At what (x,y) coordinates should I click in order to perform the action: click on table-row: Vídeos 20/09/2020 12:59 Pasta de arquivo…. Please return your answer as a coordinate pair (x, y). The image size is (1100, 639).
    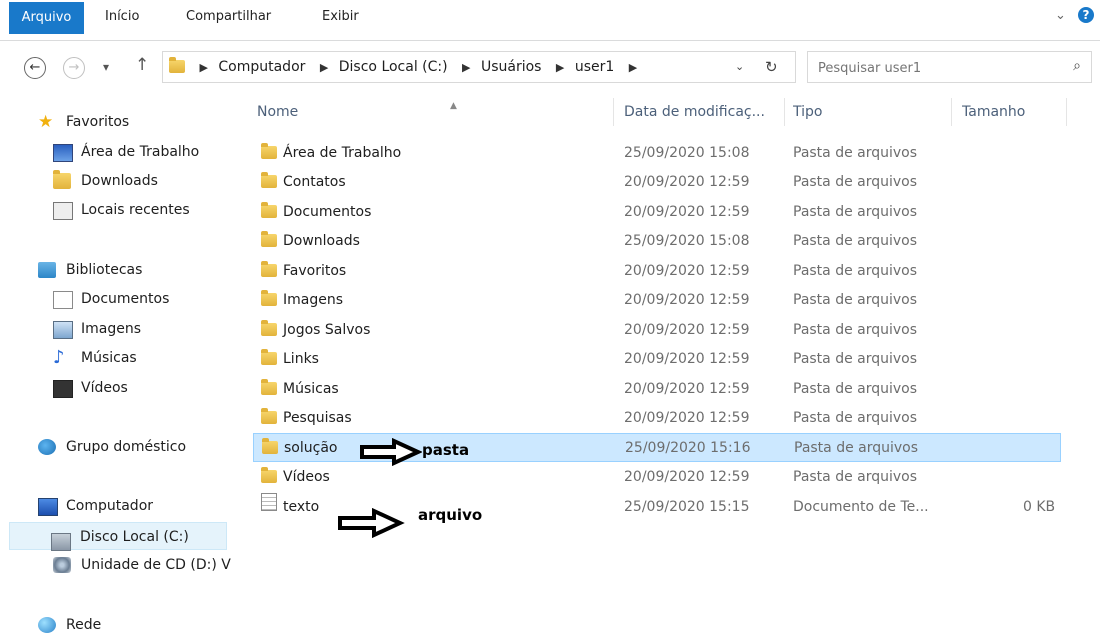
    Looking at the image, I should click on (657, 477).